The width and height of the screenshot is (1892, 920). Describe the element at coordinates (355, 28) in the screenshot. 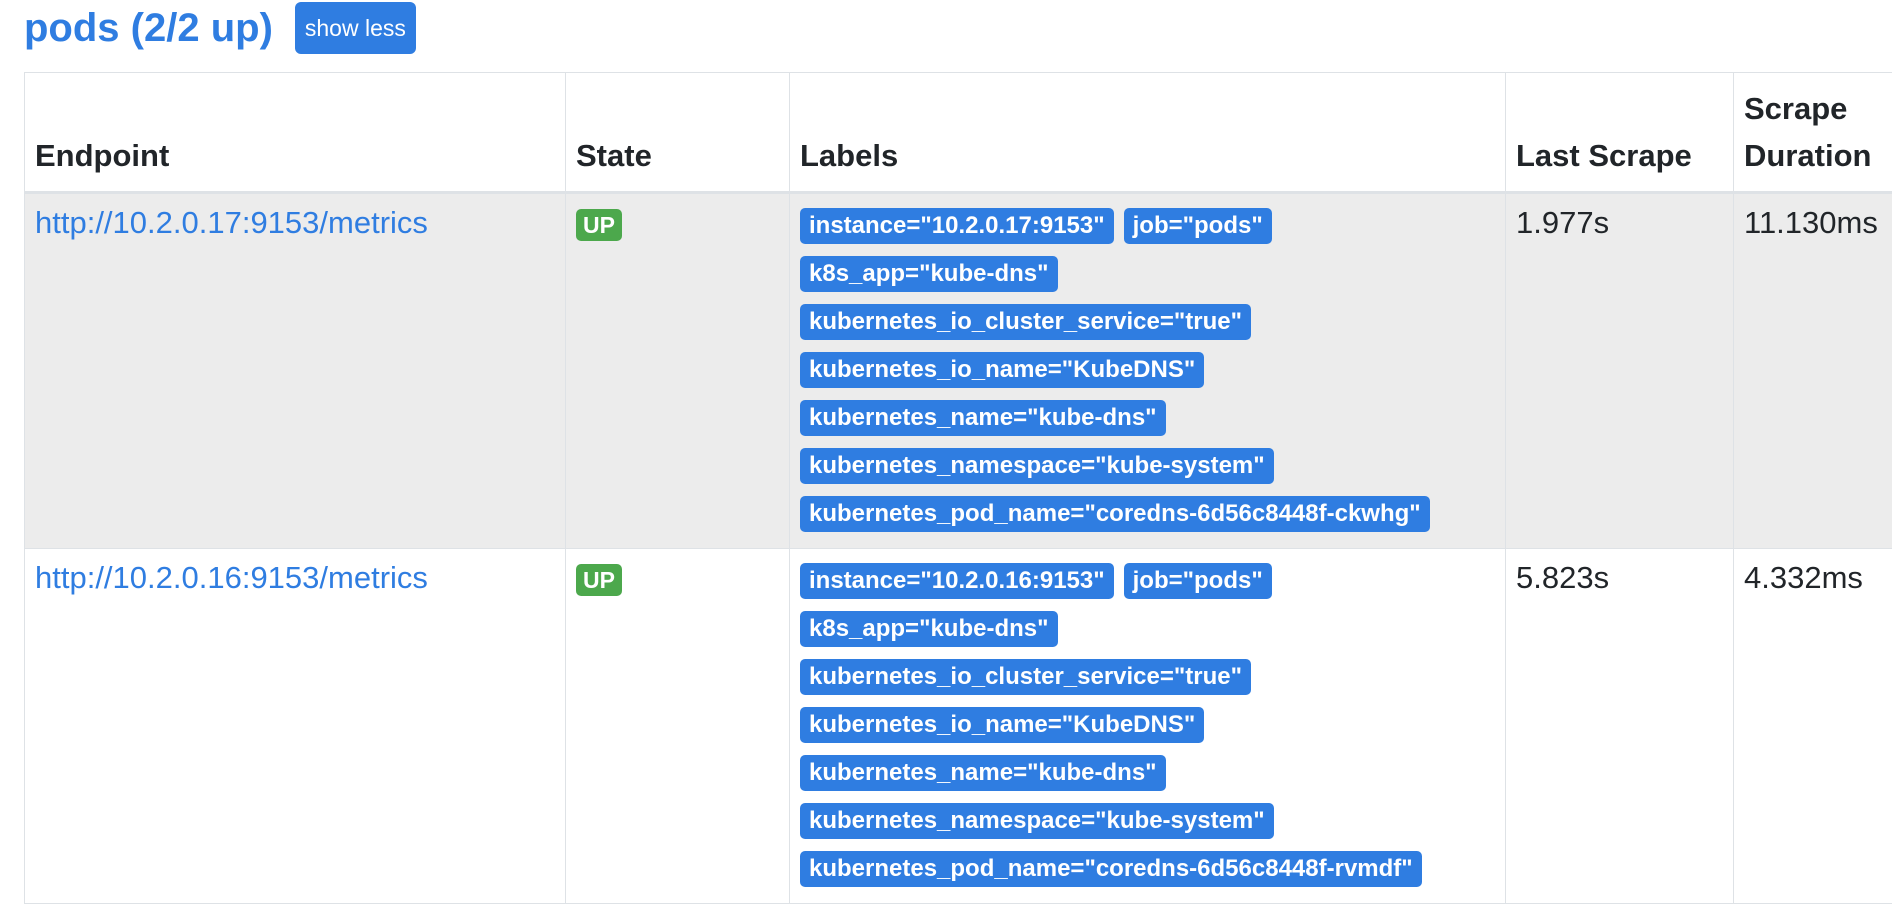

I see `show-less-button: show less` at that location.